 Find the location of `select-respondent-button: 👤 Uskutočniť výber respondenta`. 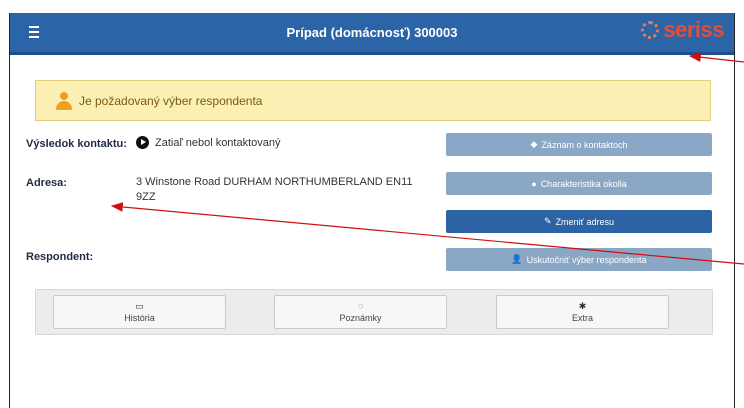

select-respondent-button: 👤 Uskutočniť výber respondenta is located at coordinates (579, 259).